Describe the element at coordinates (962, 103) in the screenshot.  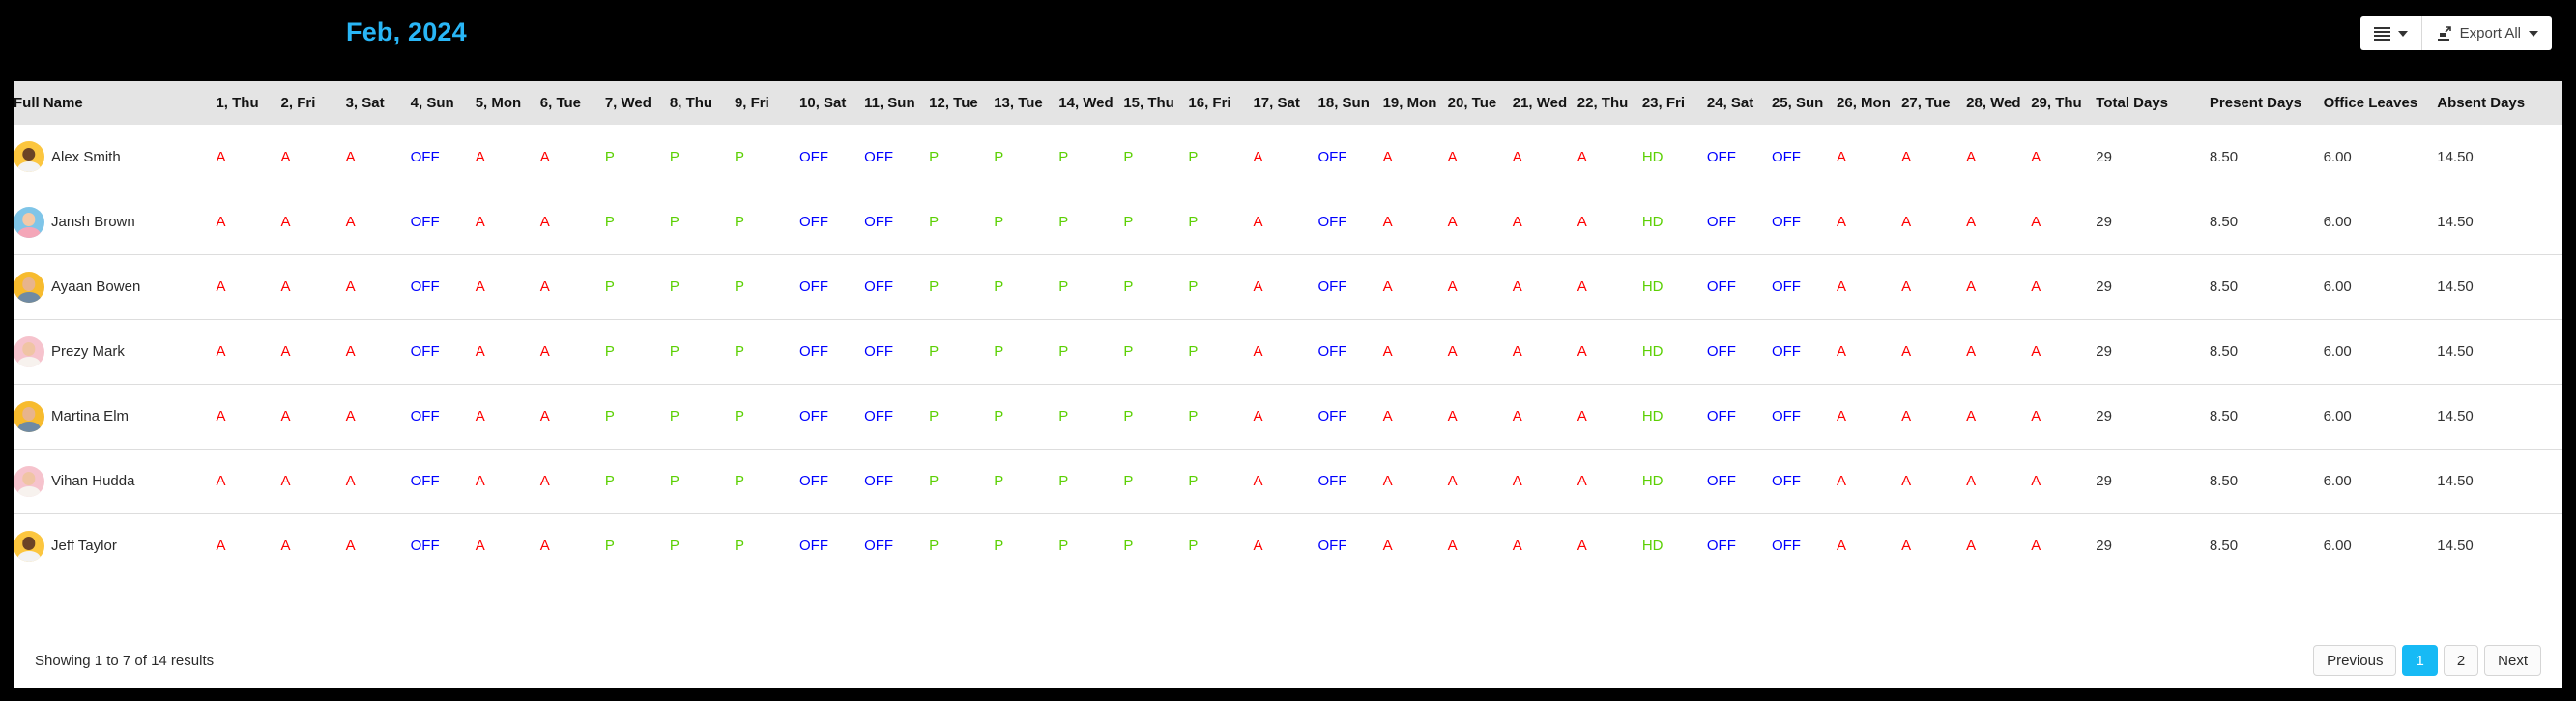
I see `column-header-day-12: 12, Tue` at that location.